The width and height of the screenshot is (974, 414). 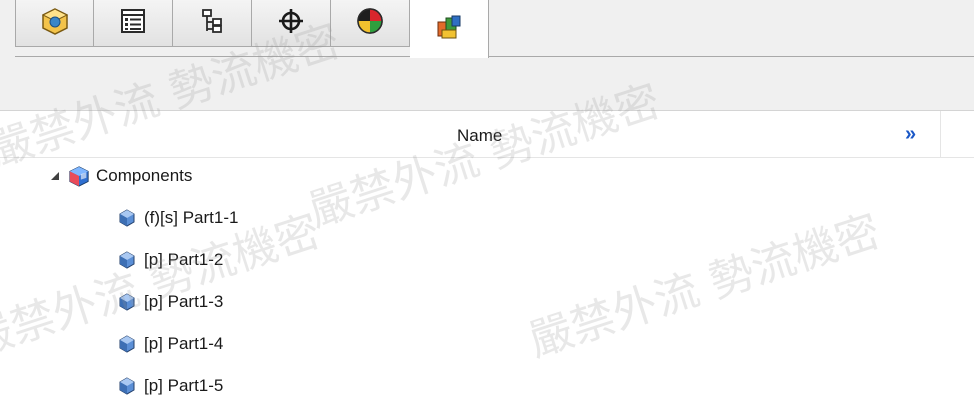 I want to click on collapse-triangle-icon, so click(x=55, y=176).